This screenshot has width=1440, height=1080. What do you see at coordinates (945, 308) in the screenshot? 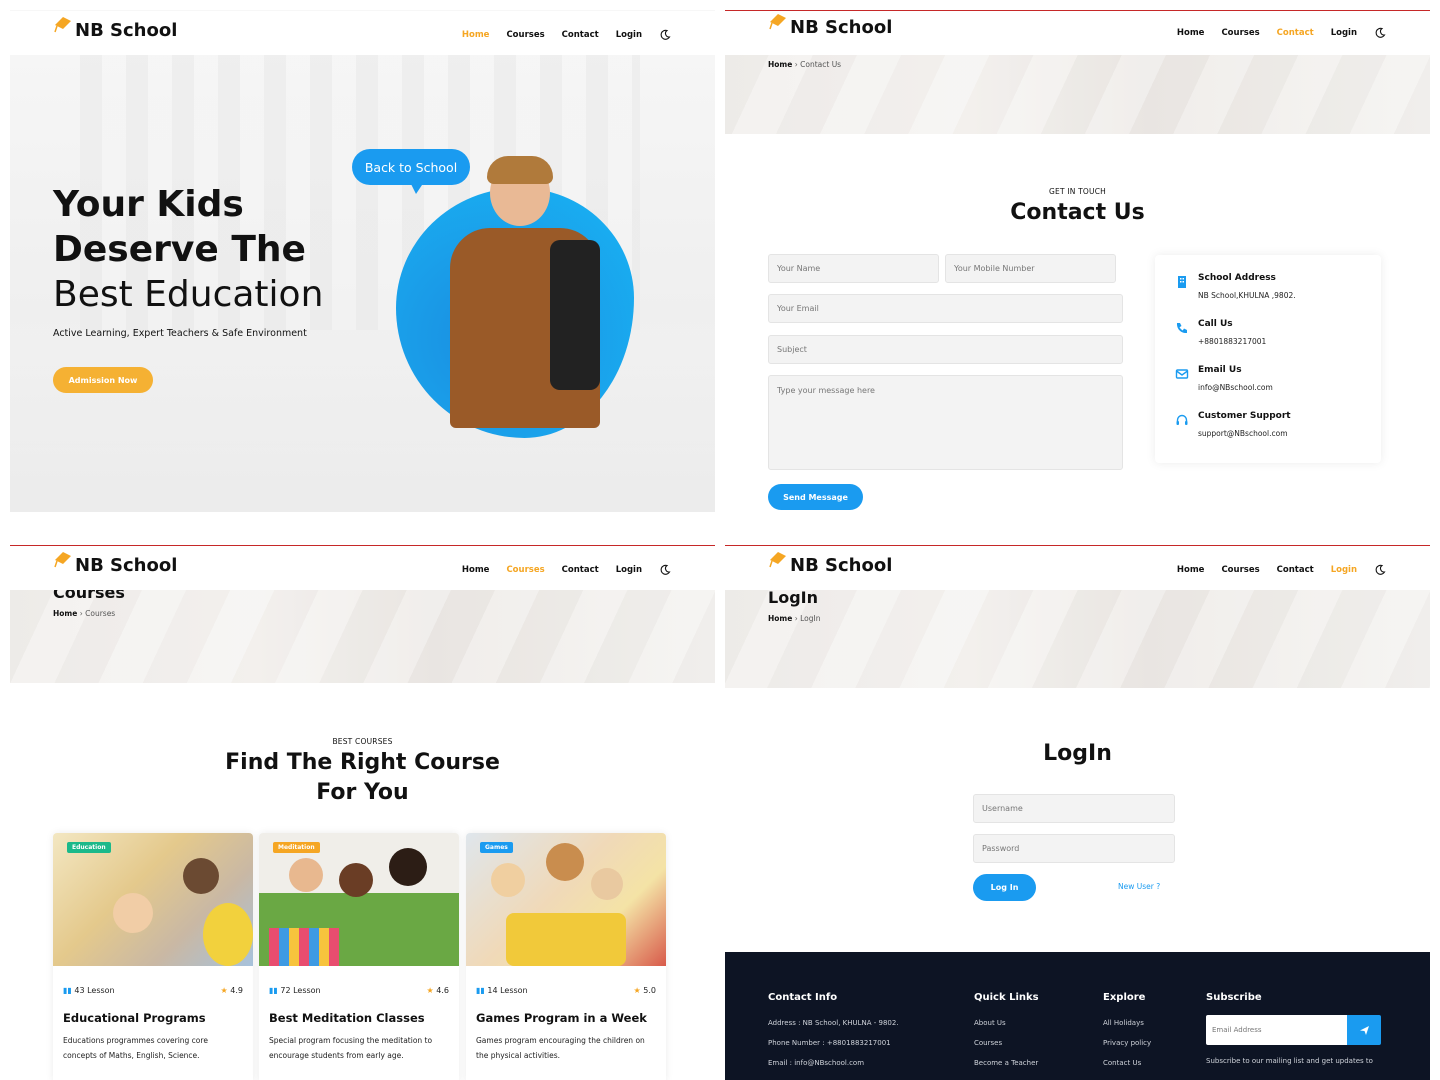
I see `email-field: Your Email` at bounding box center [945, 308].